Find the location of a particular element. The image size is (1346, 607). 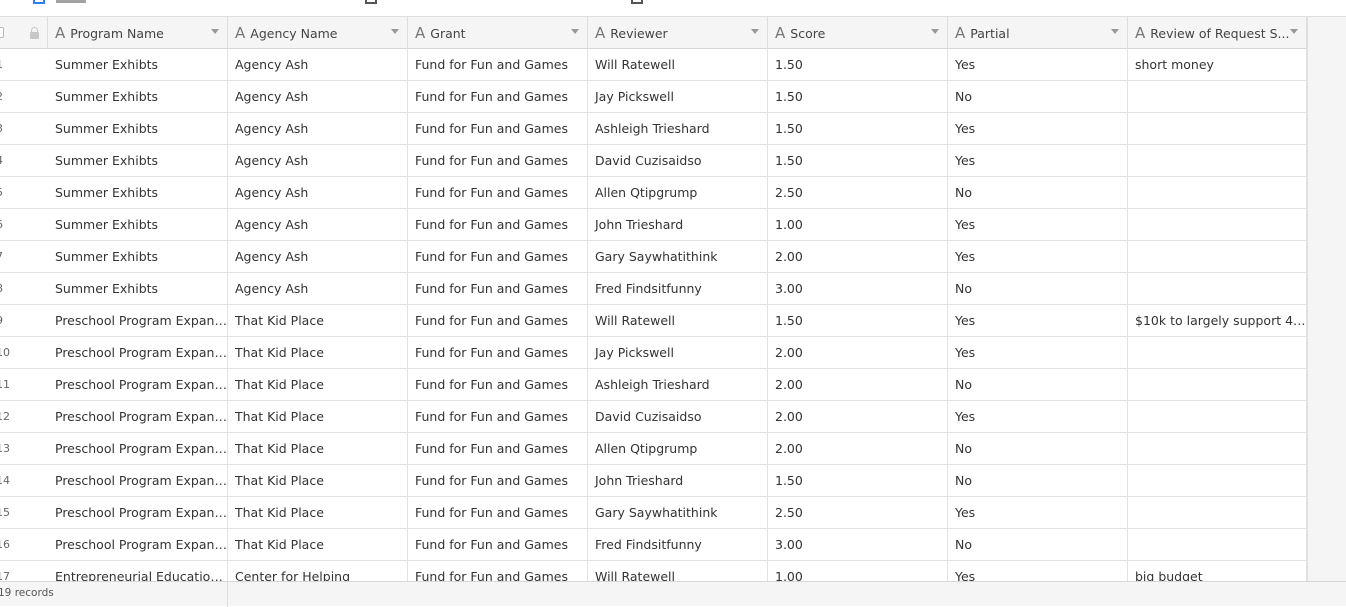

row-number: 13 is located at coordinates (24, 448).